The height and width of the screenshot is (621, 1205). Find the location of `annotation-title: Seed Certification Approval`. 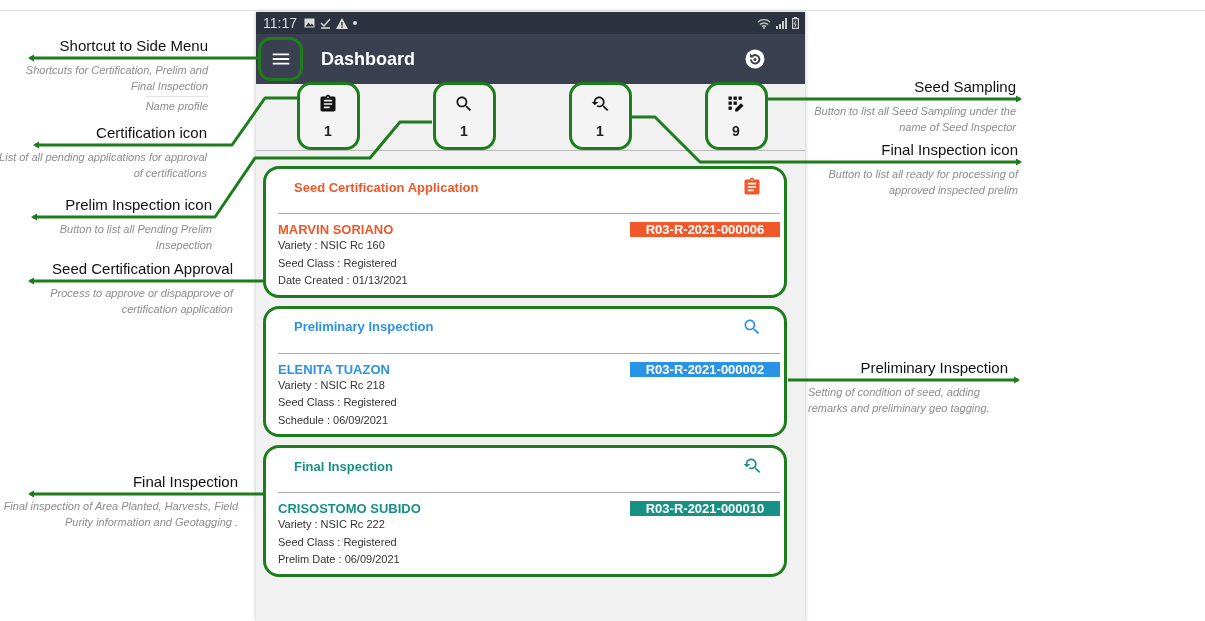

annotation-title: Seed Certification Approval is located at coordinates (142, 269).